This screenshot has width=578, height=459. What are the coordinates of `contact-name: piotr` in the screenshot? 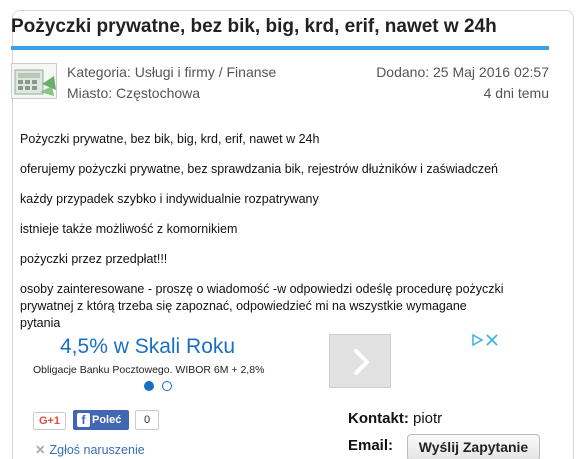 It's located at (428, 418).